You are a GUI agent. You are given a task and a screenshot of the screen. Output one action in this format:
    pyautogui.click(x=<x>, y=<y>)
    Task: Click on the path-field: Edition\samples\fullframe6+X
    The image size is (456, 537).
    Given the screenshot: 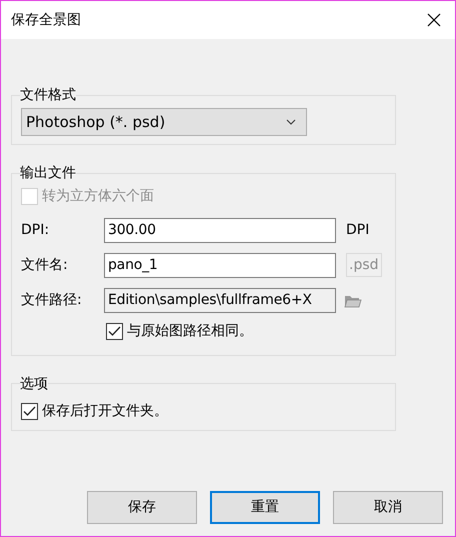 What is the action you would take?
    pyautogui.click(x=220, y=300)
    